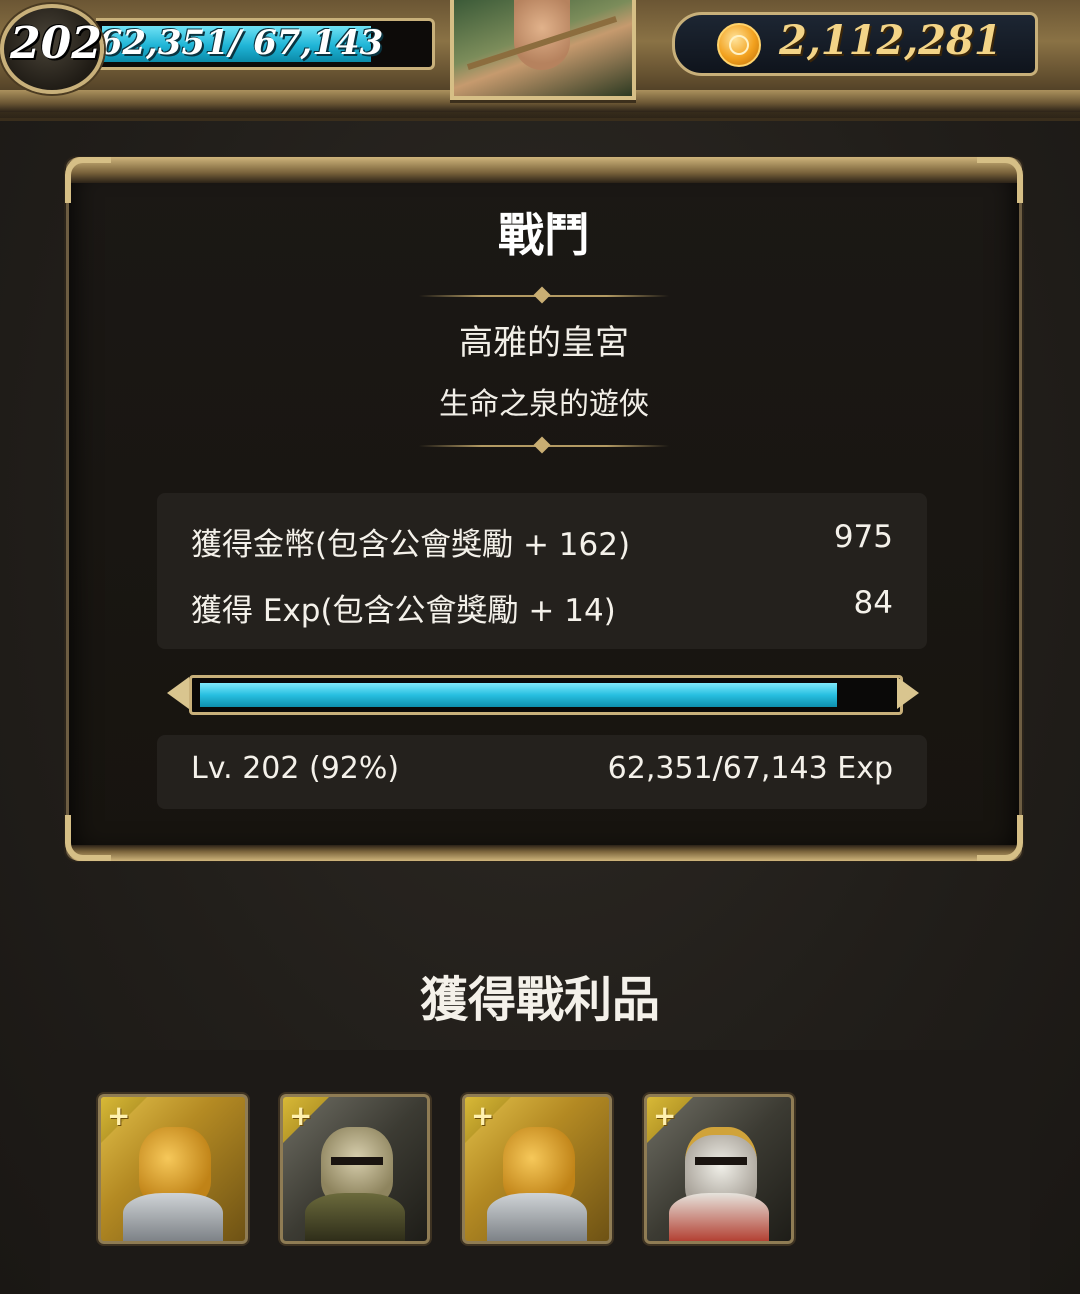 This screenshot has width=1080, height=1294. I want to click on reward-row-exp: 獲得 Exp(包含公會獎勵 + 14) 84, so click(542, 606).